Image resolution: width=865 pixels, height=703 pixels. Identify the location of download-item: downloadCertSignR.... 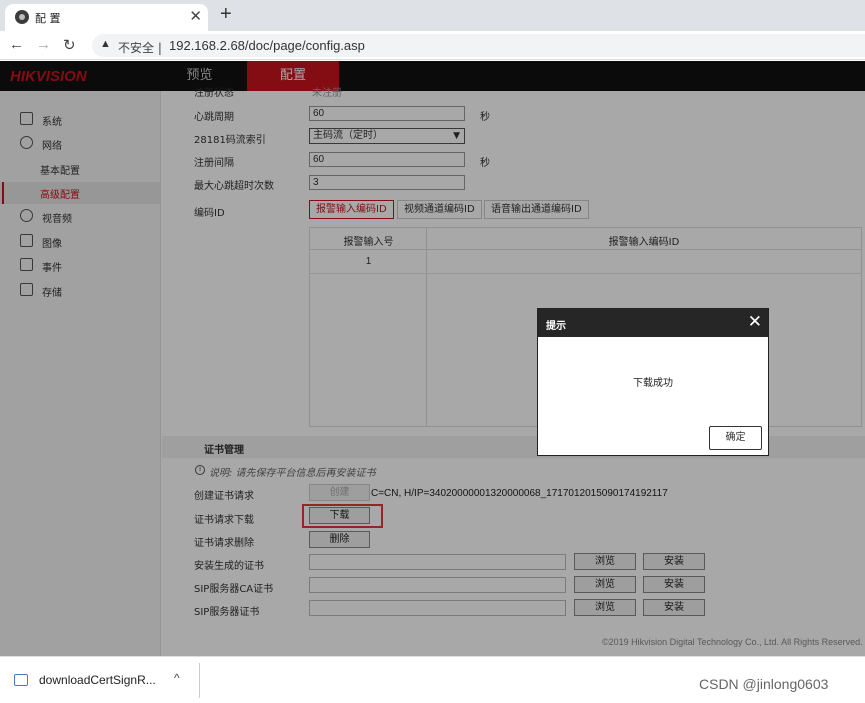
(97, 680).